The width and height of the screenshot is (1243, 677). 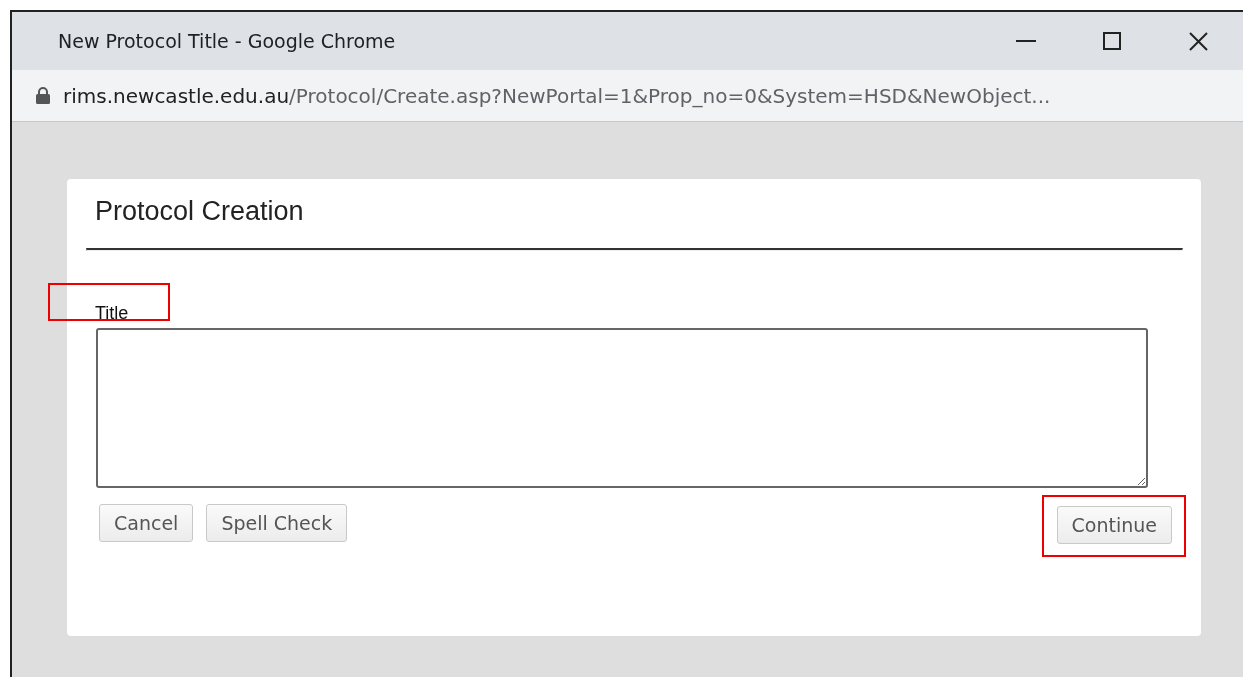 What do you see at coordinates (227, 41) in the screenshot?
I see `window-title: New Protocol Title - Google Chrome` at bounding box center [227, 41].